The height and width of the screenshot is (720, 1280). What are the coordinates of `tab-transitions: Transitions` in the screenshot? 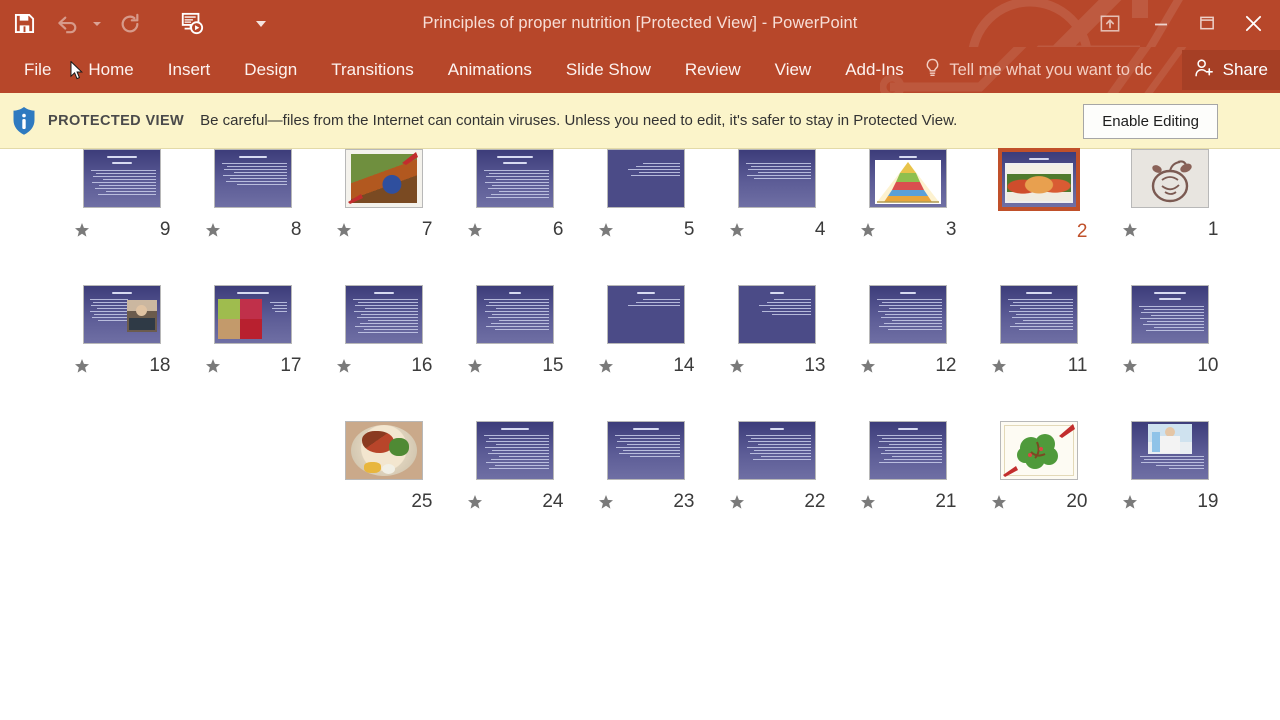 It's located at (372, 70).